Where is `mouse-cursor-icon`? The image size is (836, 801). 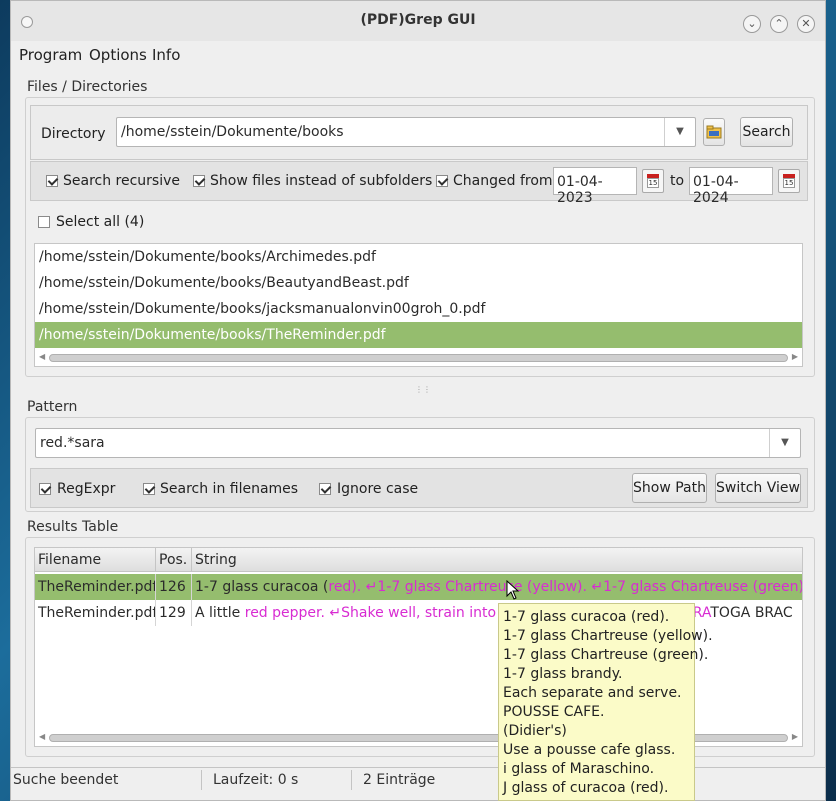 mouse-cursor-icon is located at coordinates (513, 590).